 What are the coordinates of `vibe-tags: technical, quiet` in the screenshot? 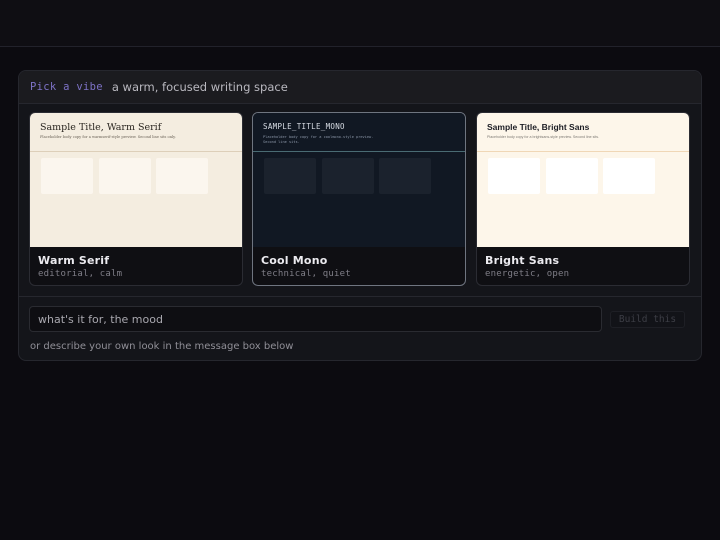 It's located at (306, 274).